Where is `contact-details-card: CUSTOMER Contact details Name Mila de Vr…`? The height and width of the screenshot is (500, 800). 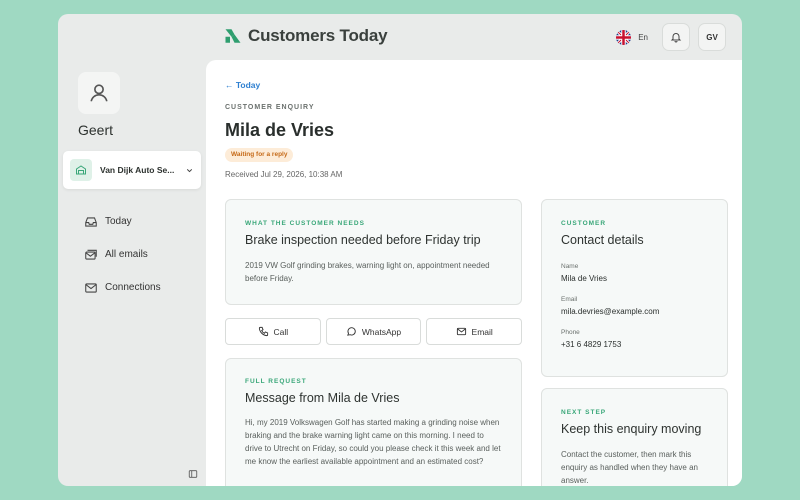 contact-details-card: CUSTOMER Contact details Name Mila de Vr… is located at coordinates (634, 288).